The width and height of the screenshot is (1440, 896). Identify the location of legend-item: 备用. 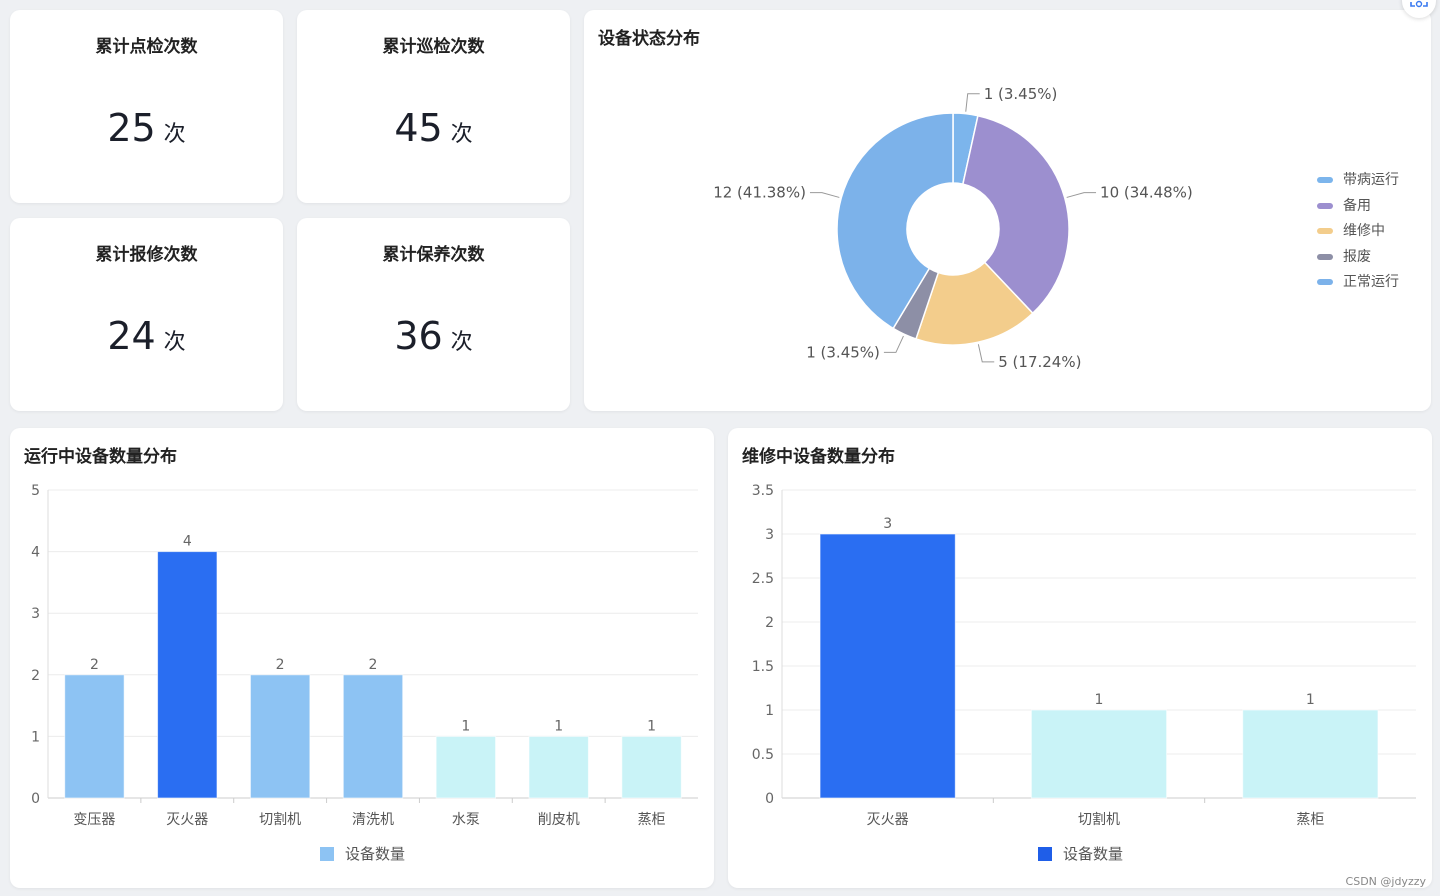
(1344, 205).